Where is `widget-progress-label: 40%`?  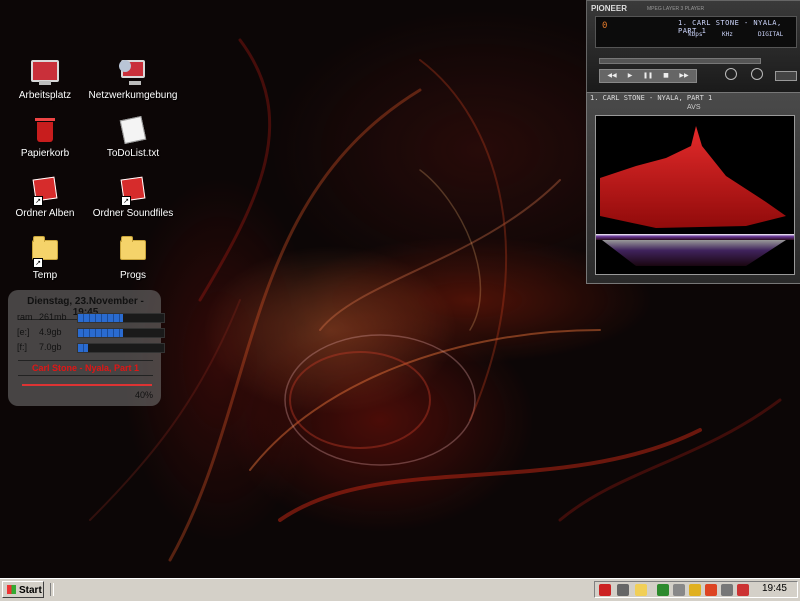 widget-progress-label: 40% is located at coordinates (143, 395).